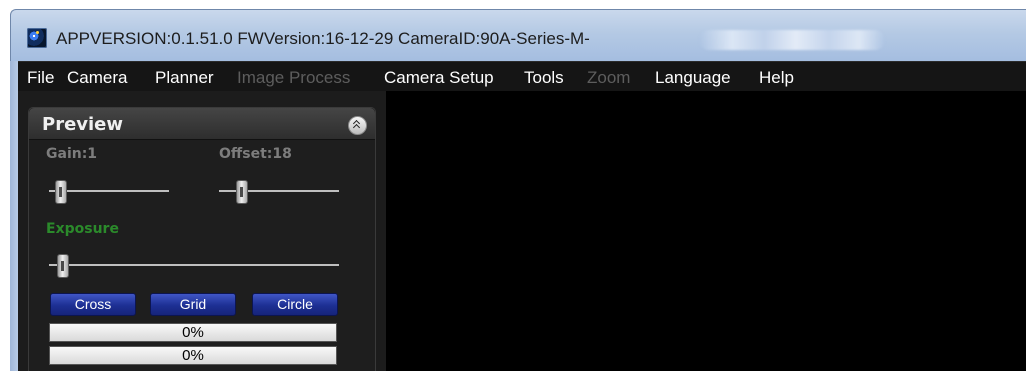 This screenshot has height=371, width=1026. I want to click on gain-slider, so click(109, 192).